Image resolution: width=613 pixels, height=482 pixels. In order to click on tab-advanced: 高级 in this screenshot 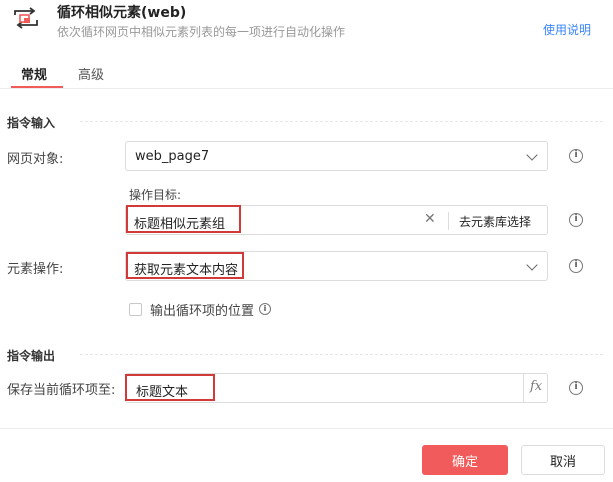, I will do `click(91, 73)`.